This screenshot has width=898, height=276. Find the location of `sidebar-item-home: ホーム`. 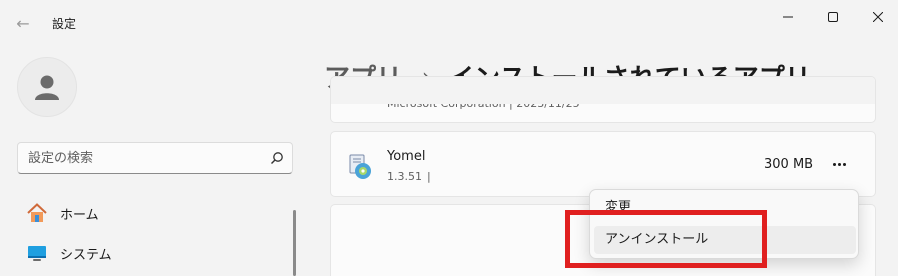

sidebar-item-home: ホーム is located at coordinates (152, 213).